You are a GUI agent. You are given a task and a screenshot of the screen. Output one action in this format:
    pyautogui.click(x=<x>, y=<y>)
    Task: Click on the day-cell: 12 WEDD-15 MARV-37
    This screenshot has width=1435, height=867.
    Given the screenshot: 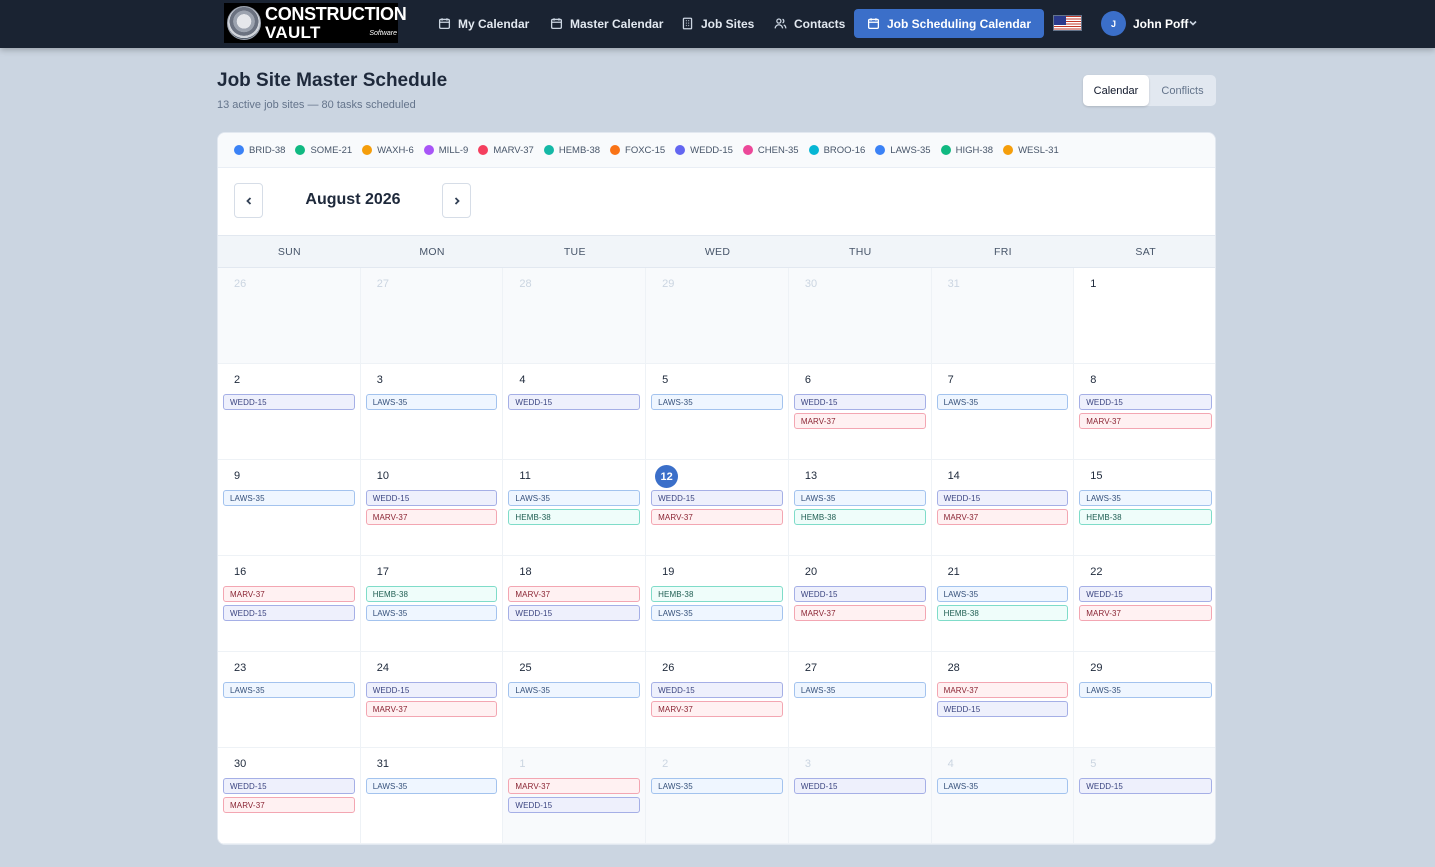 What is the action you would take?
    pyautogui.click(x=717, y=508)
    